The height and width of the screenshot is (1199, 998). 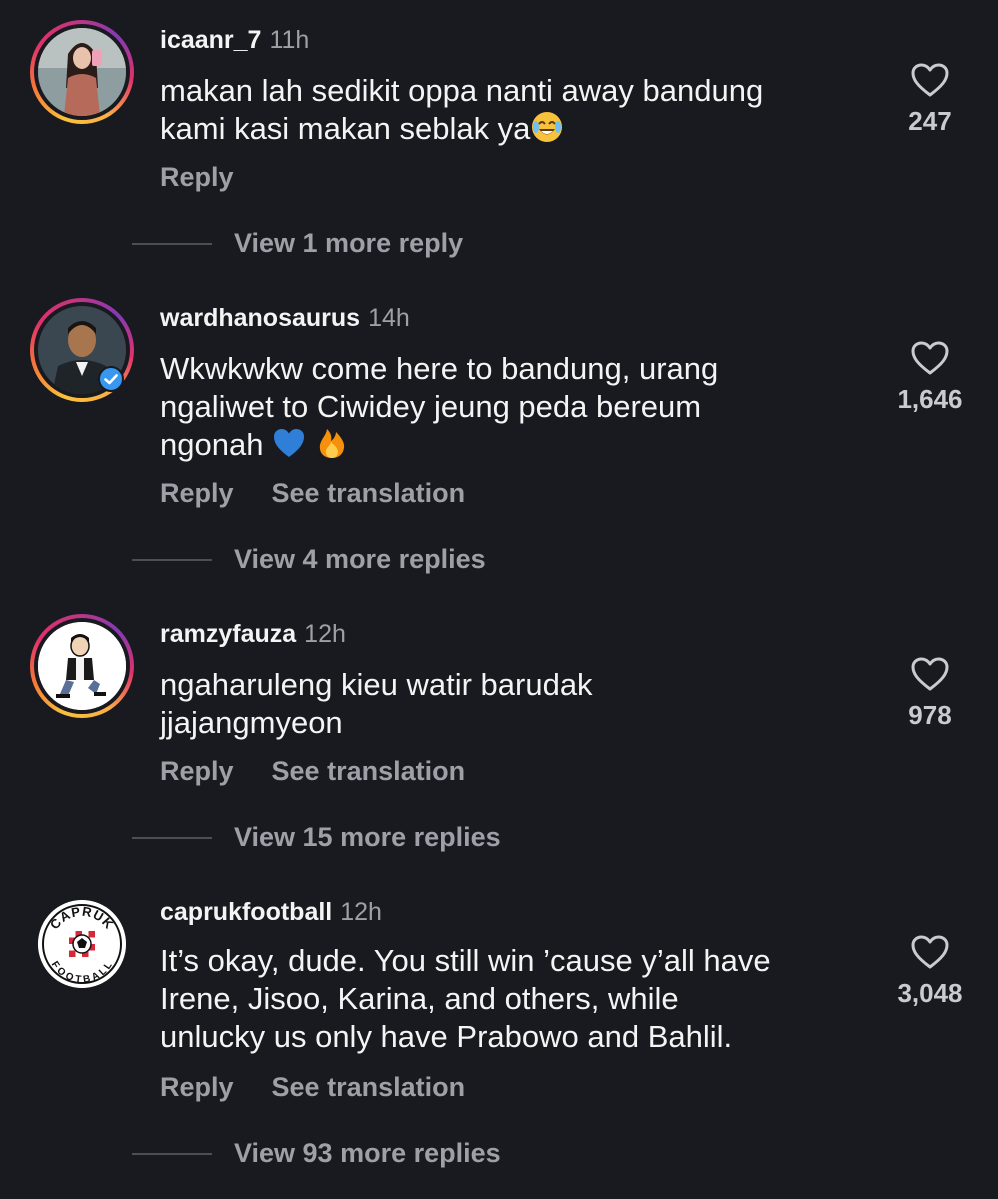 I want to click on username-link: wardhanosaurus, so click(x=260, y=318).